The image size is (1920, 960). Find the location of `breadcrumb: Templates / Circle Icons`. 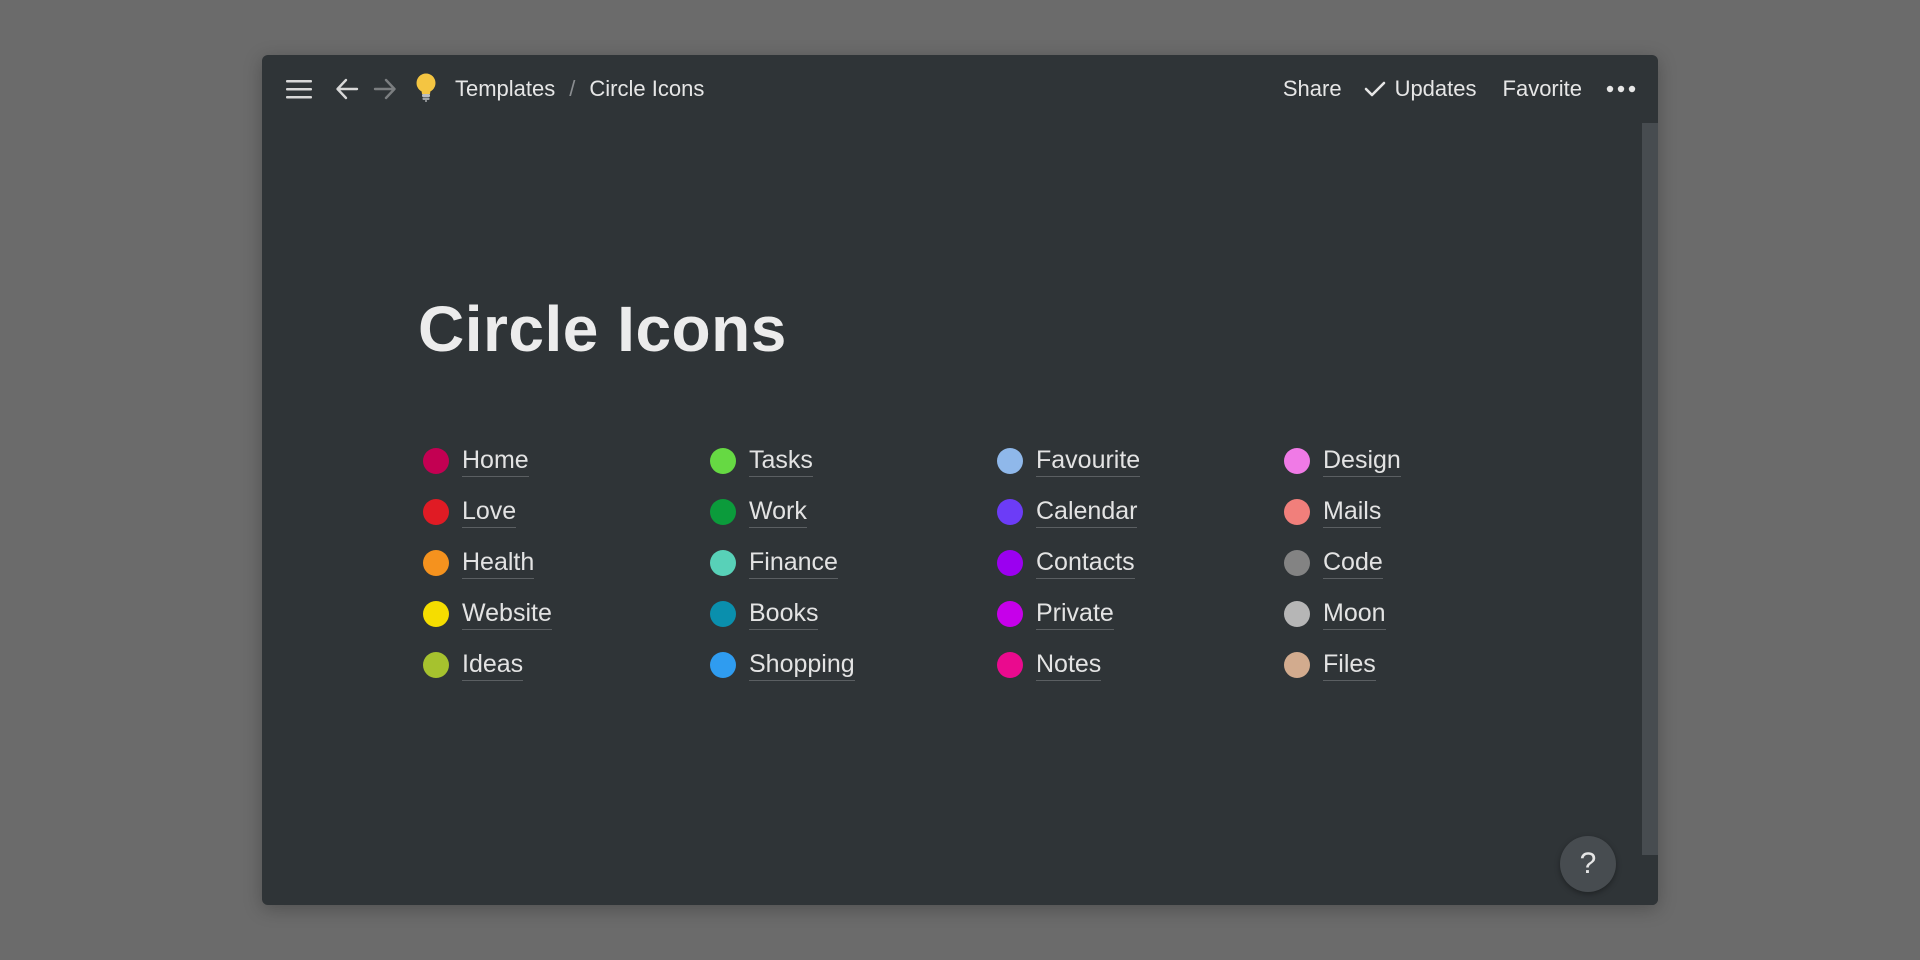

breadcrumb: Templates / Circle Icons is located at coordinates (579, 89).